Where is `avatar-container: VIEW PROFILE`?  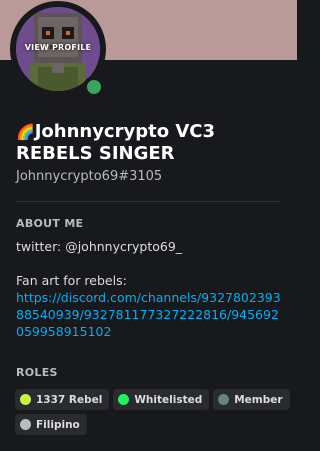 avatar-container: VIEW PROFILE is located at coordinates (58, 49).